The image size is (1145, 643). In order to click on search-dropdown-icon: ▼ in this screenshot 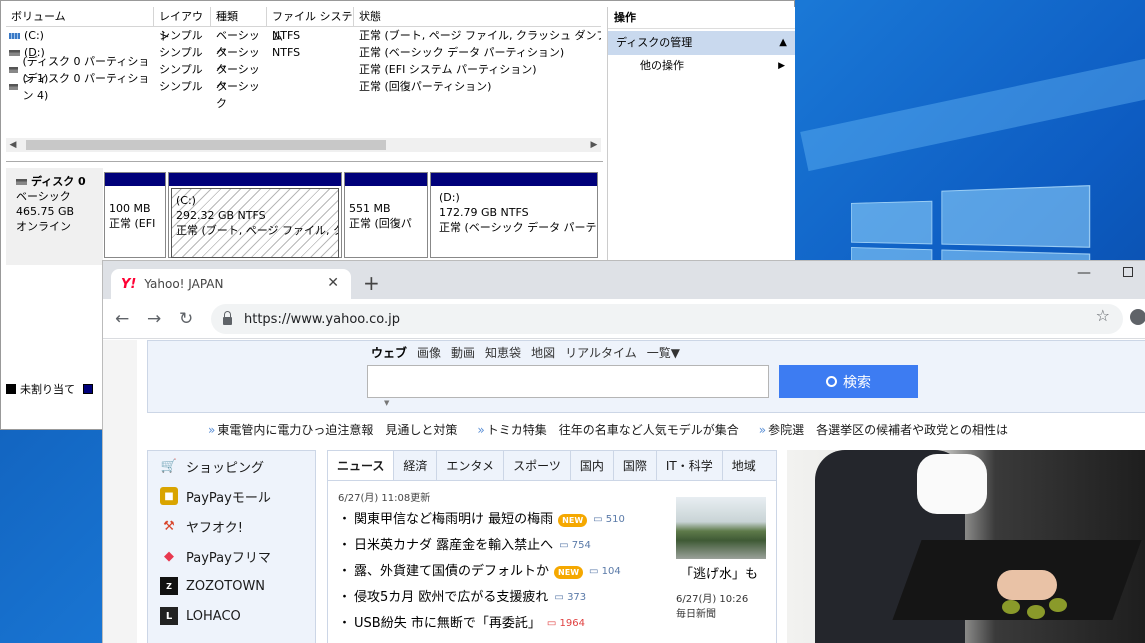, I will do `click(386, 403)`.